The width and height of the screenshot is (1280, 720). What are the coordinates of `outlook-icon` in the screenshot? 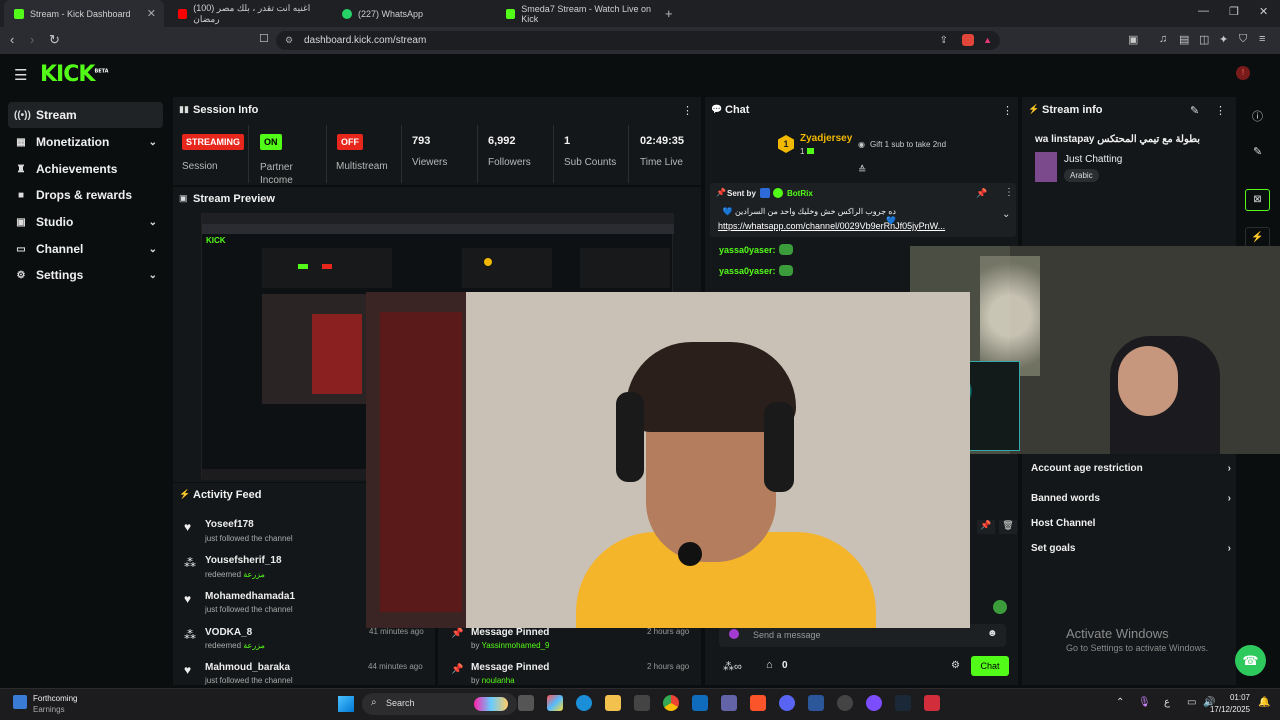 It's located at (700, 703).